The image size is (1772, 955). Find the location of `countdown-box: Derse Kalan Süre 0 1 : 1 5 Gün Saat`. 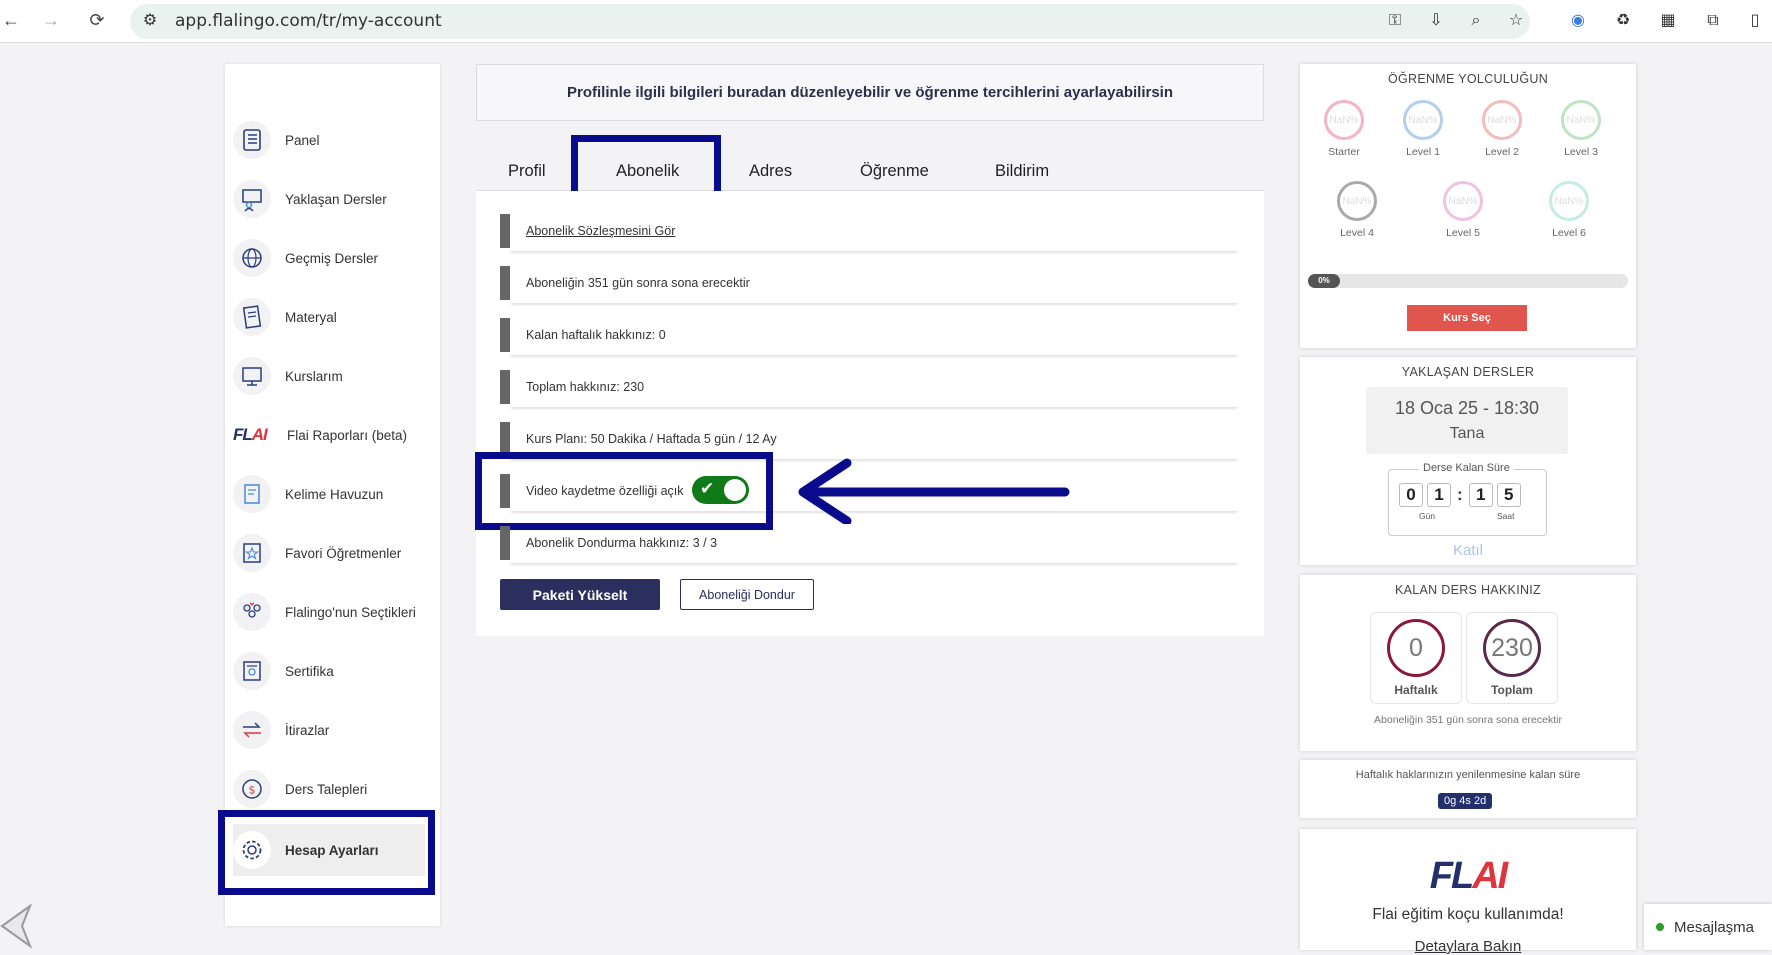

countdown-box: Derse Kalan Süre 0 1 : 1 5 Gün Saat is located at coordinates (1467, 499).